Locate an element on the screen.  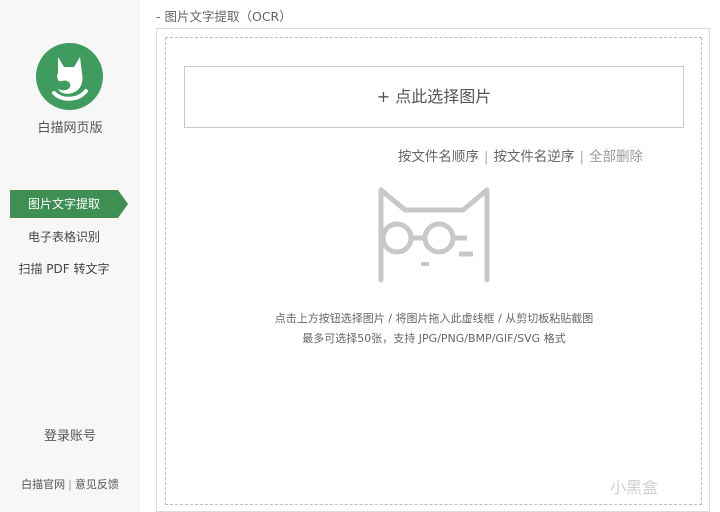
sort-controls: 按文件名顺序 | 按文件名逆序 | 全部删除 is located at coordinates (520, 155).